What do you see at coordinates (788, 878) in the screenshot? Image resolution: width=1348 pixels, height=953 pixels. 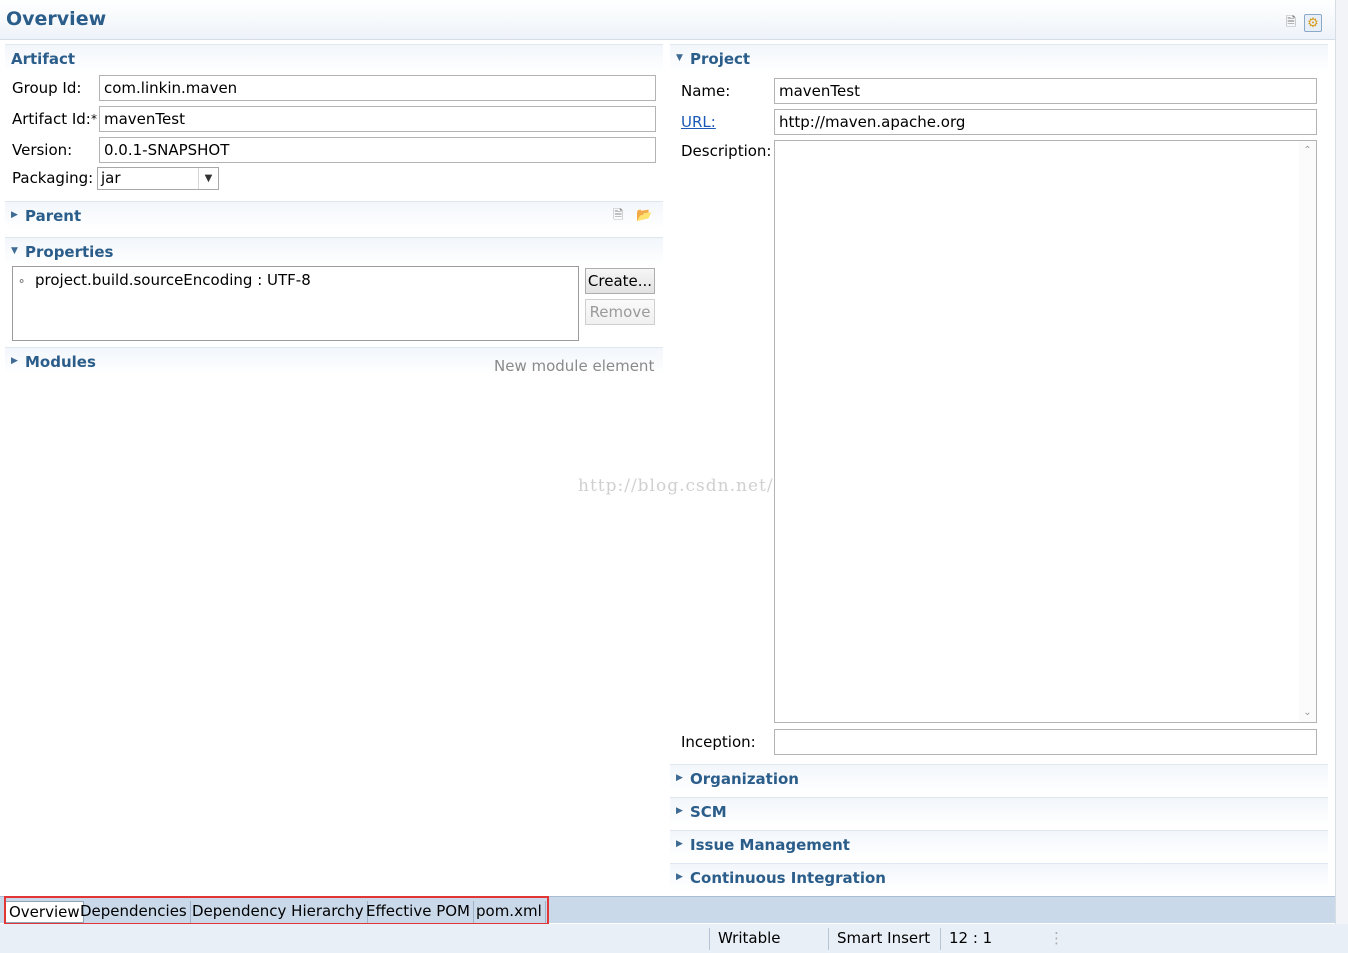 I see `ci-section-title: Continuous Integration` at bounding box center [788, 878].